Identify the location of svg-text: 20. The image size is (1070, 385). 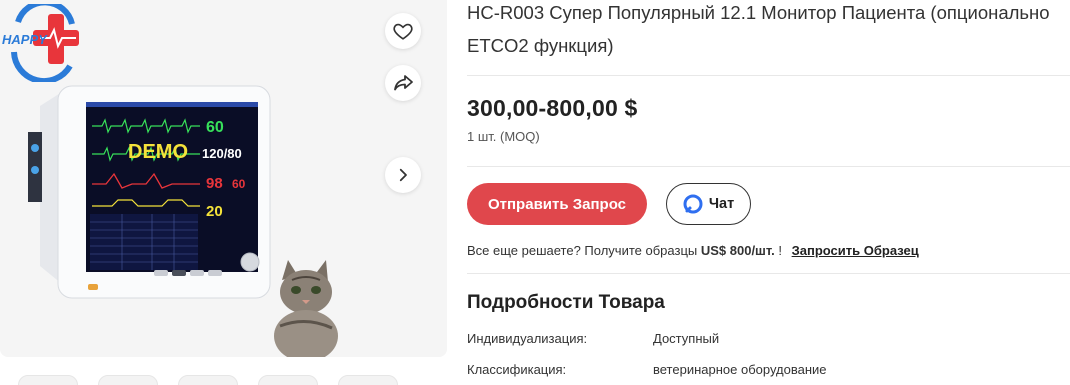
(214, 211).